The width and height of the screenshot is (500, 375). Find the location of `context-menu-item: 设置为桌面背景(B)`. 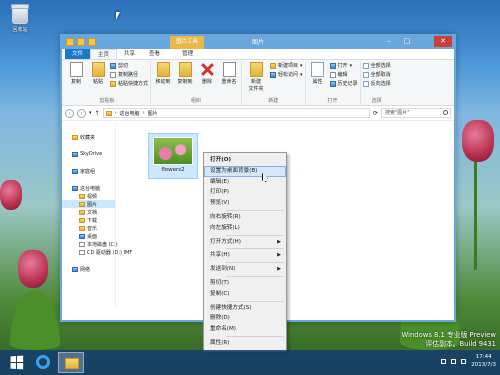

context-menu-item: 设置为桌面背景(B) is located at coordinates (245, 171).